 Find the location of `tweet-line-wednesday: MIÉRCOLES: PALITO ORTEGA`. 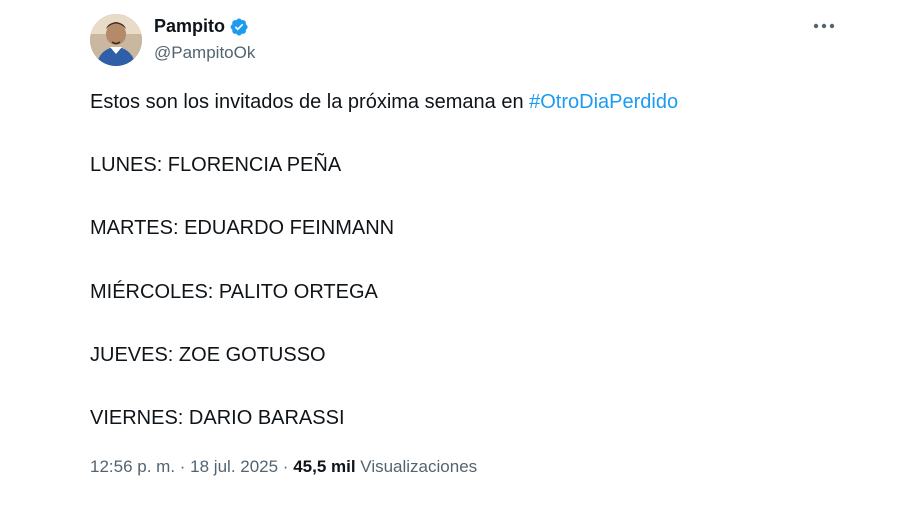

tweet-line-wednesday: MIÉRCOLES: PALITO ORTEGA is located at coordinates (234, 292).